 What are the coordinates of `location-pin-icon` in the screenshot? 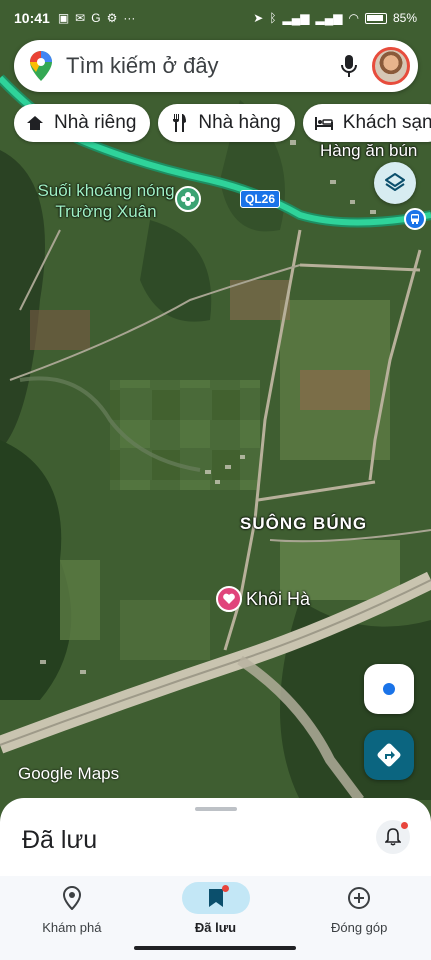 It's located at (71, 898).